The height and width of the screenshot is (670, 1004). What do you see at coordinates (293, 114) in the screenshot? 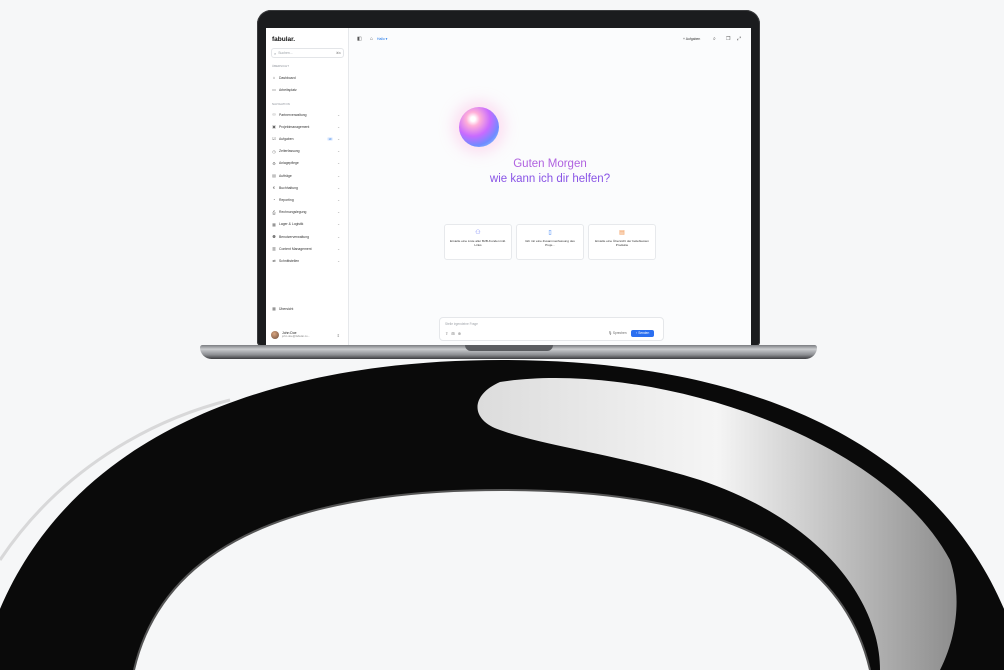
I see `sidebar-item-label: Partnerverwaltung` at bounding box center [293, 114].